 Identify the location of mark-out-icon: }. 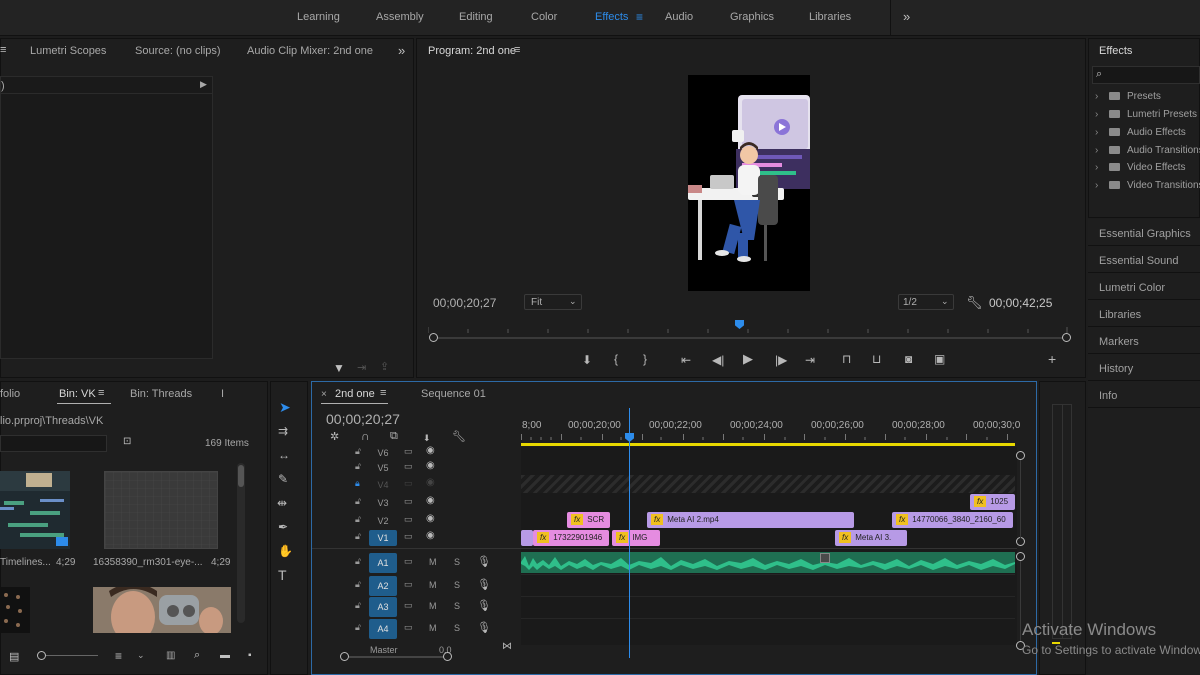
(645, 359).